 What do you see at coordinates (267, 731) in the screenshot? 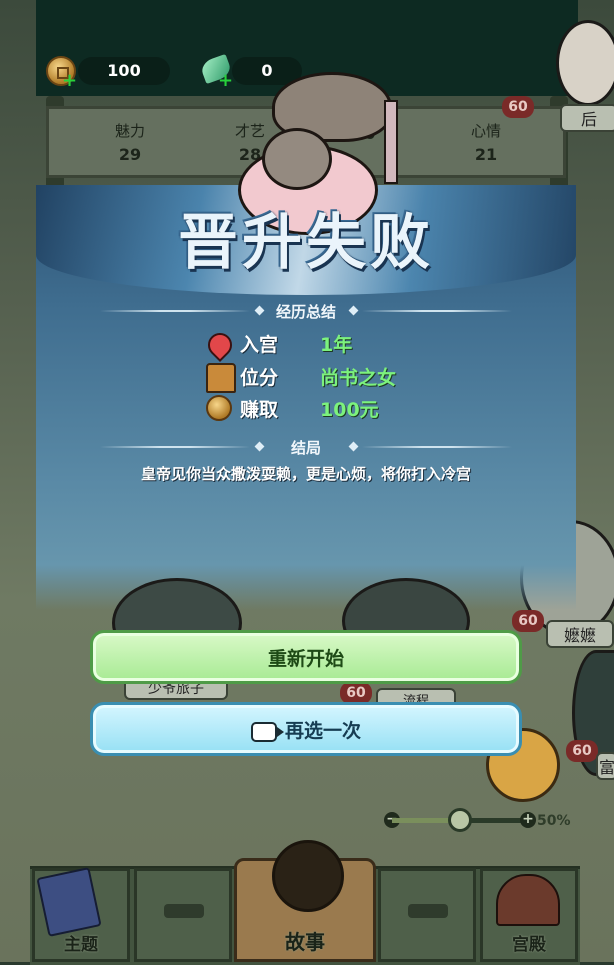
I see `video-icon` at bounding box center [267, 731].